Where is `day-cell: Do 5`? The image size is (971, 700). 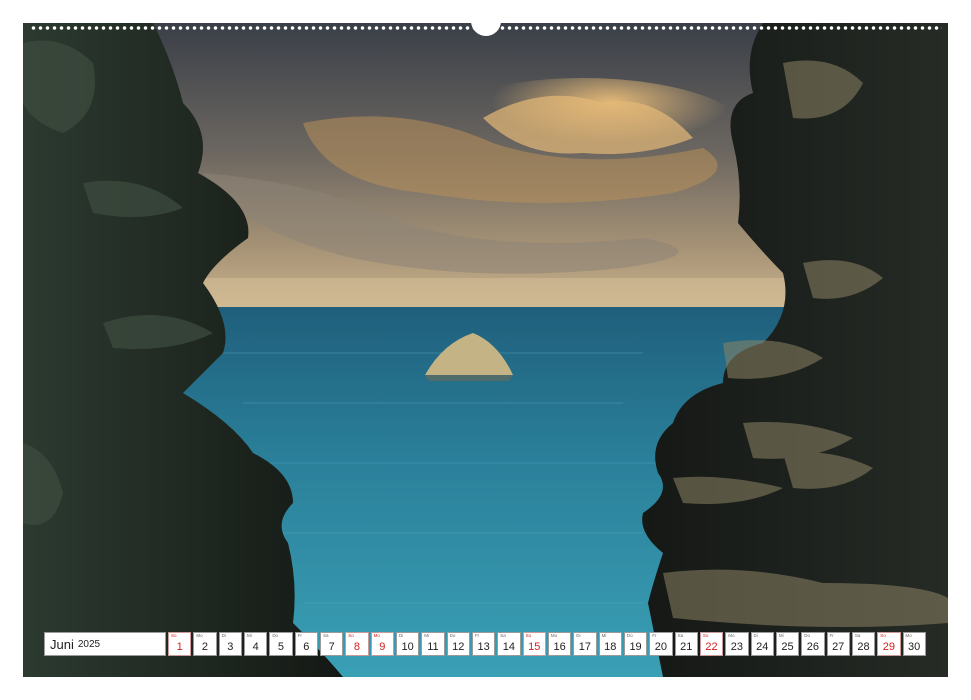 day-cell: Do 5 is located at coordinates (281, 644).